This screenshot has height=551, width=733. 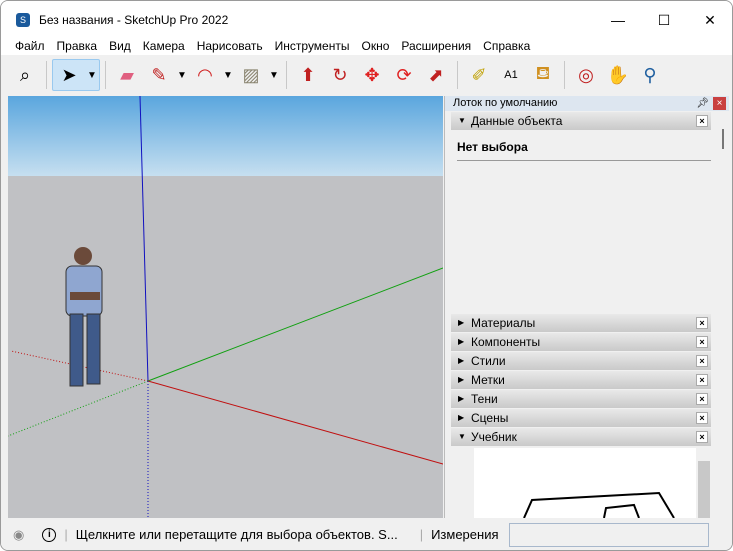 I want to click on tape-measure-icon: ✐, so click(x=479, y=75).